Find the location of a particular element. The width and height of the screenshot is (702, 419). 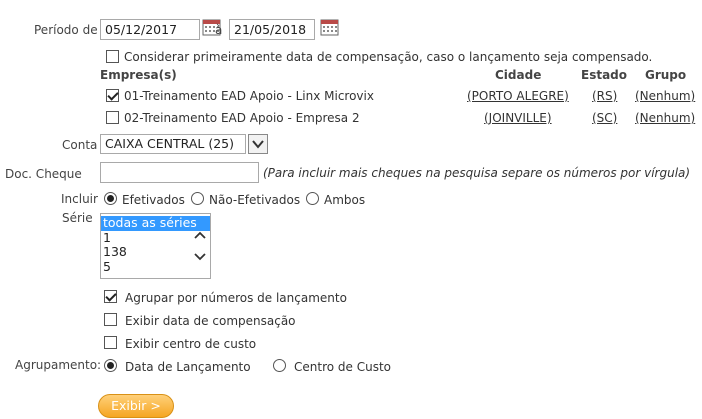

period-separator: à is located at coordinates (219, 30).